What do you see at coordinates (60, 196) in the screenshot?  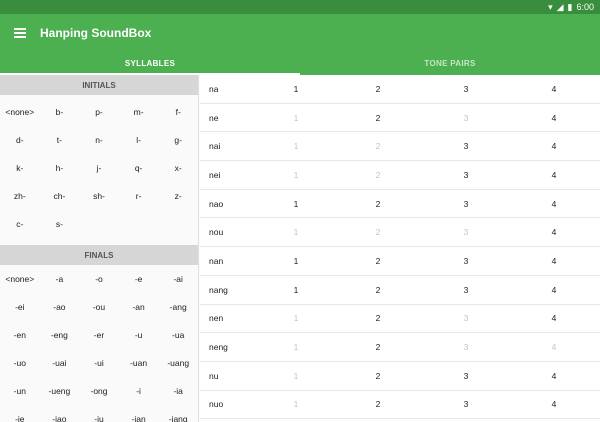 I see `initial-button: ch-` at bounding box center [60, 196].